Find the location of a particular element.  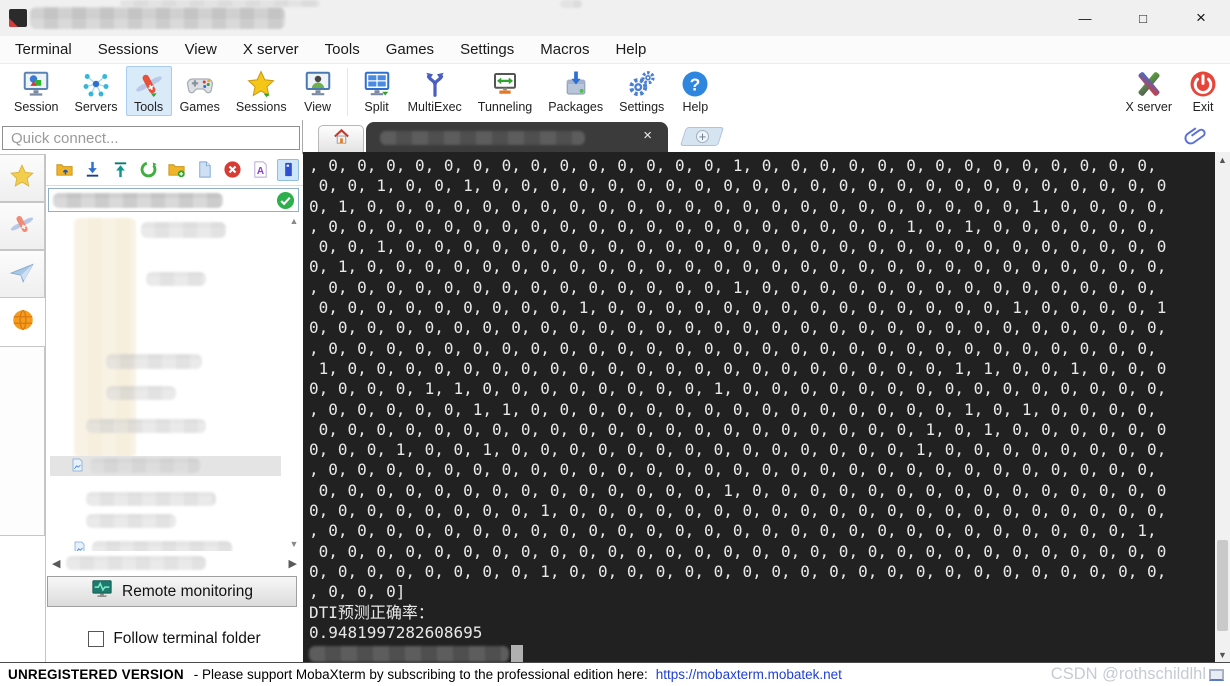

delete-button is located at coordinates (232, 170).